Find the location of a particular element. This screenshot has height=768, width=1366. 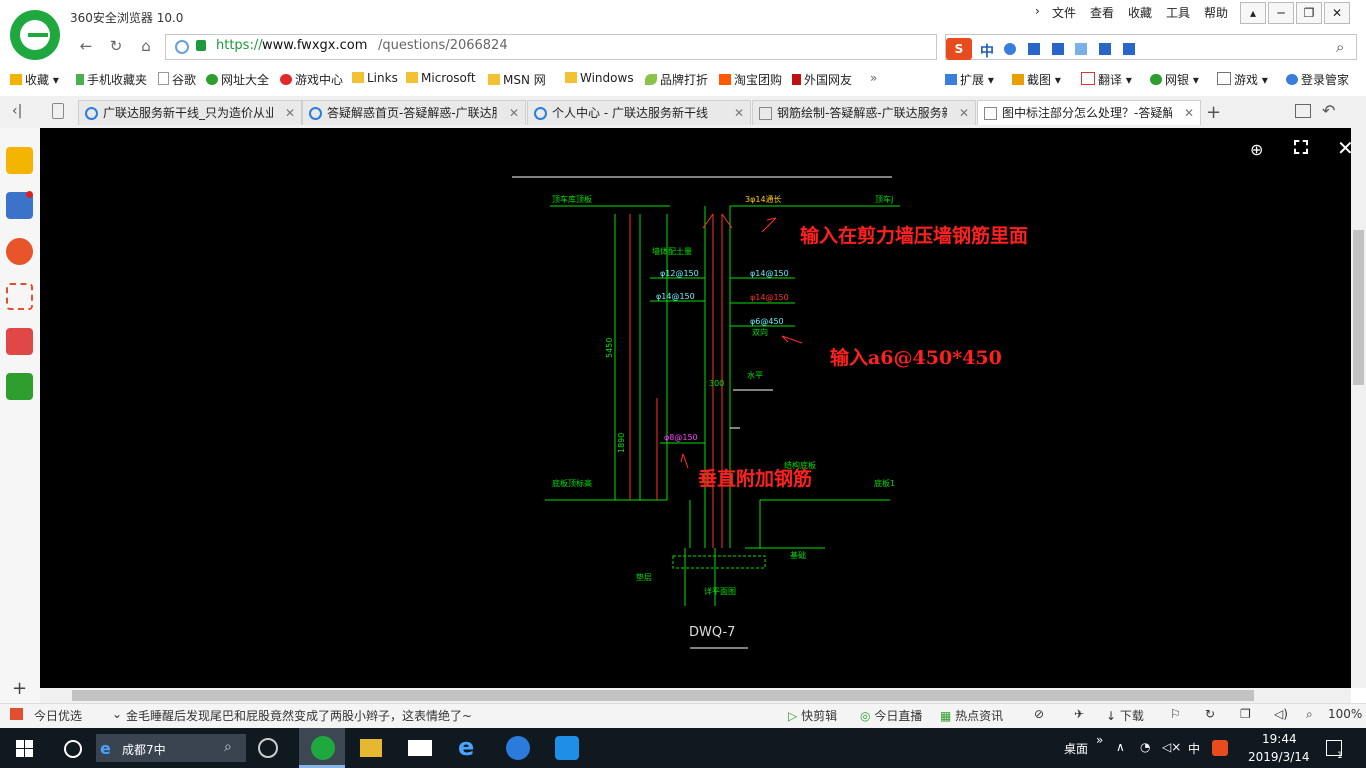

cortana-icon is located at coordinates (73, 749).